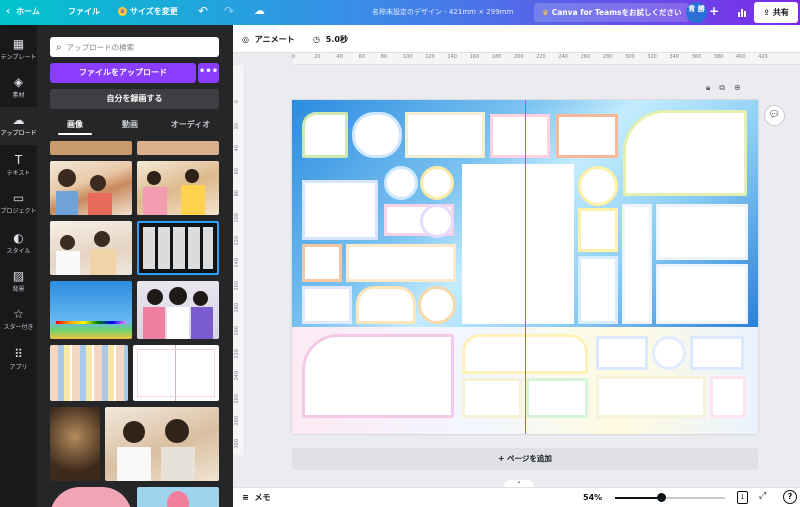 Image resolution: width=800 pixels, height=507 pixels. Describe the element at coordinates (294, 57) in the screenshot. I see `ruler-tick: 0` at that location.